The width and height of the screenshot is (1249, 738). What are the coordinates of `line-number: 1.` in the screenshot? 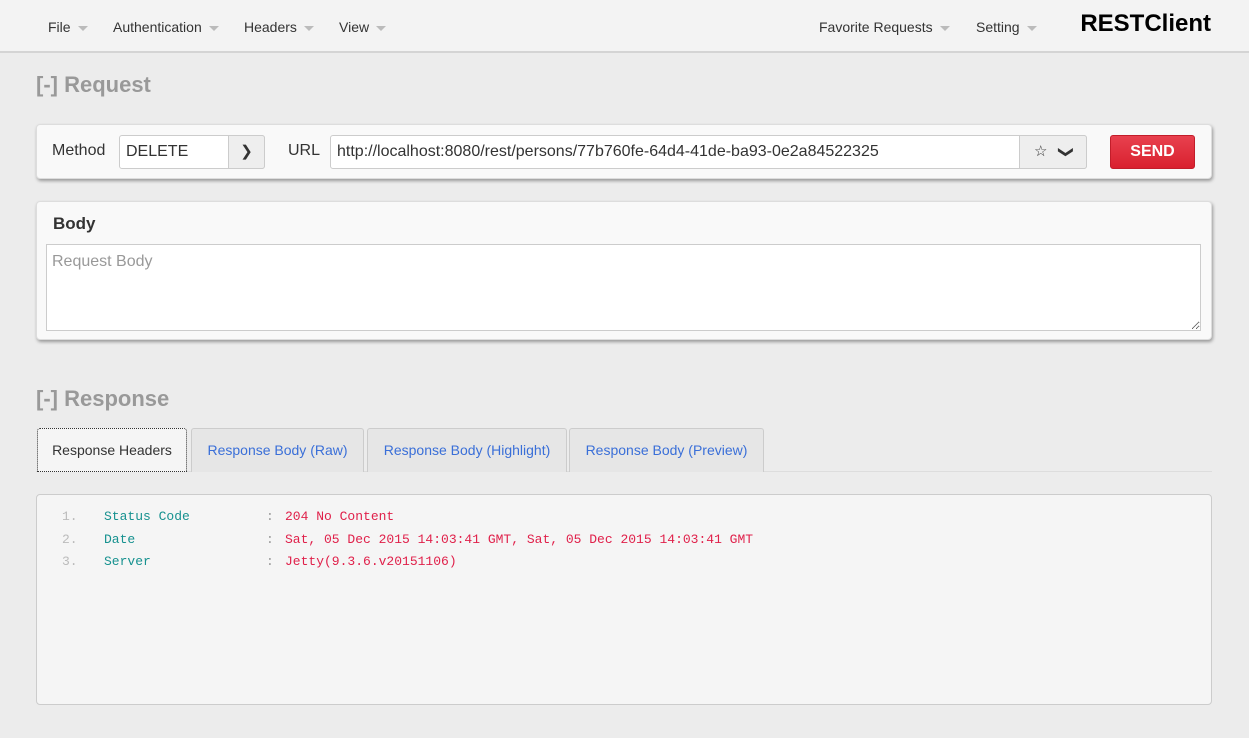 It's located at (70, 516).